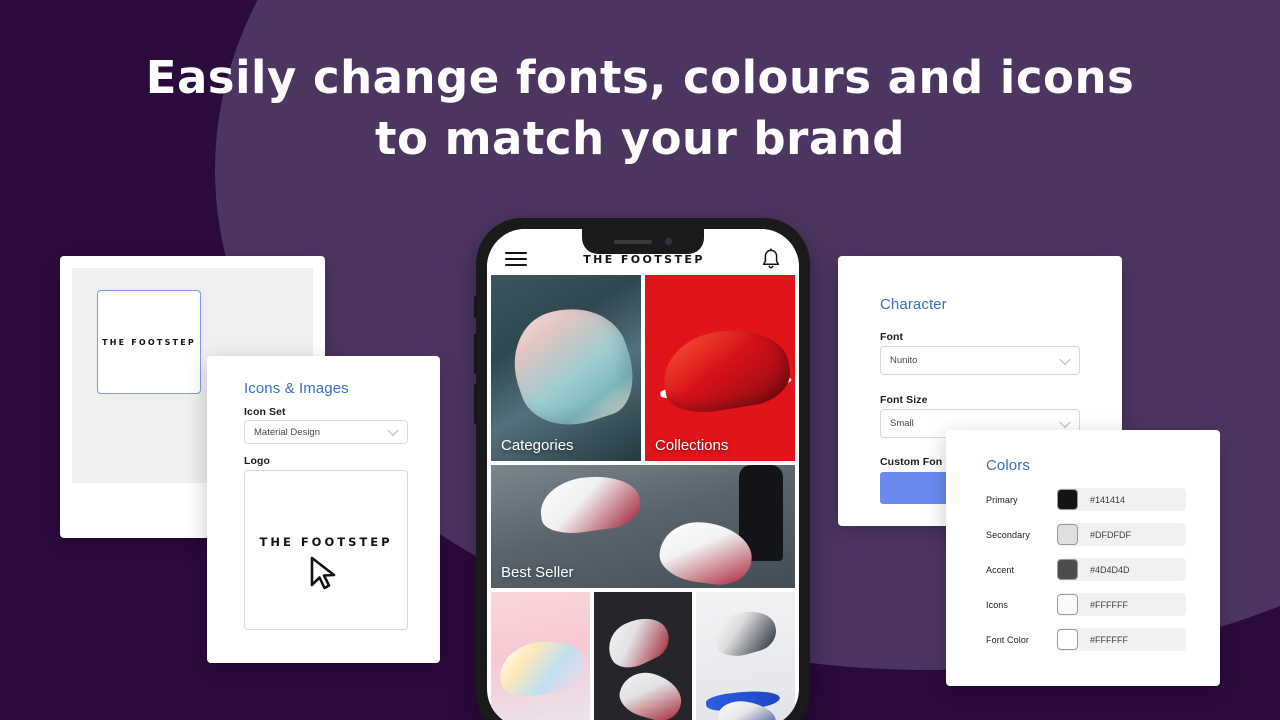 This screenshot has height=720, width=1280. I want to click on app-title: THE FOOTSTEP, so click(644, 259).